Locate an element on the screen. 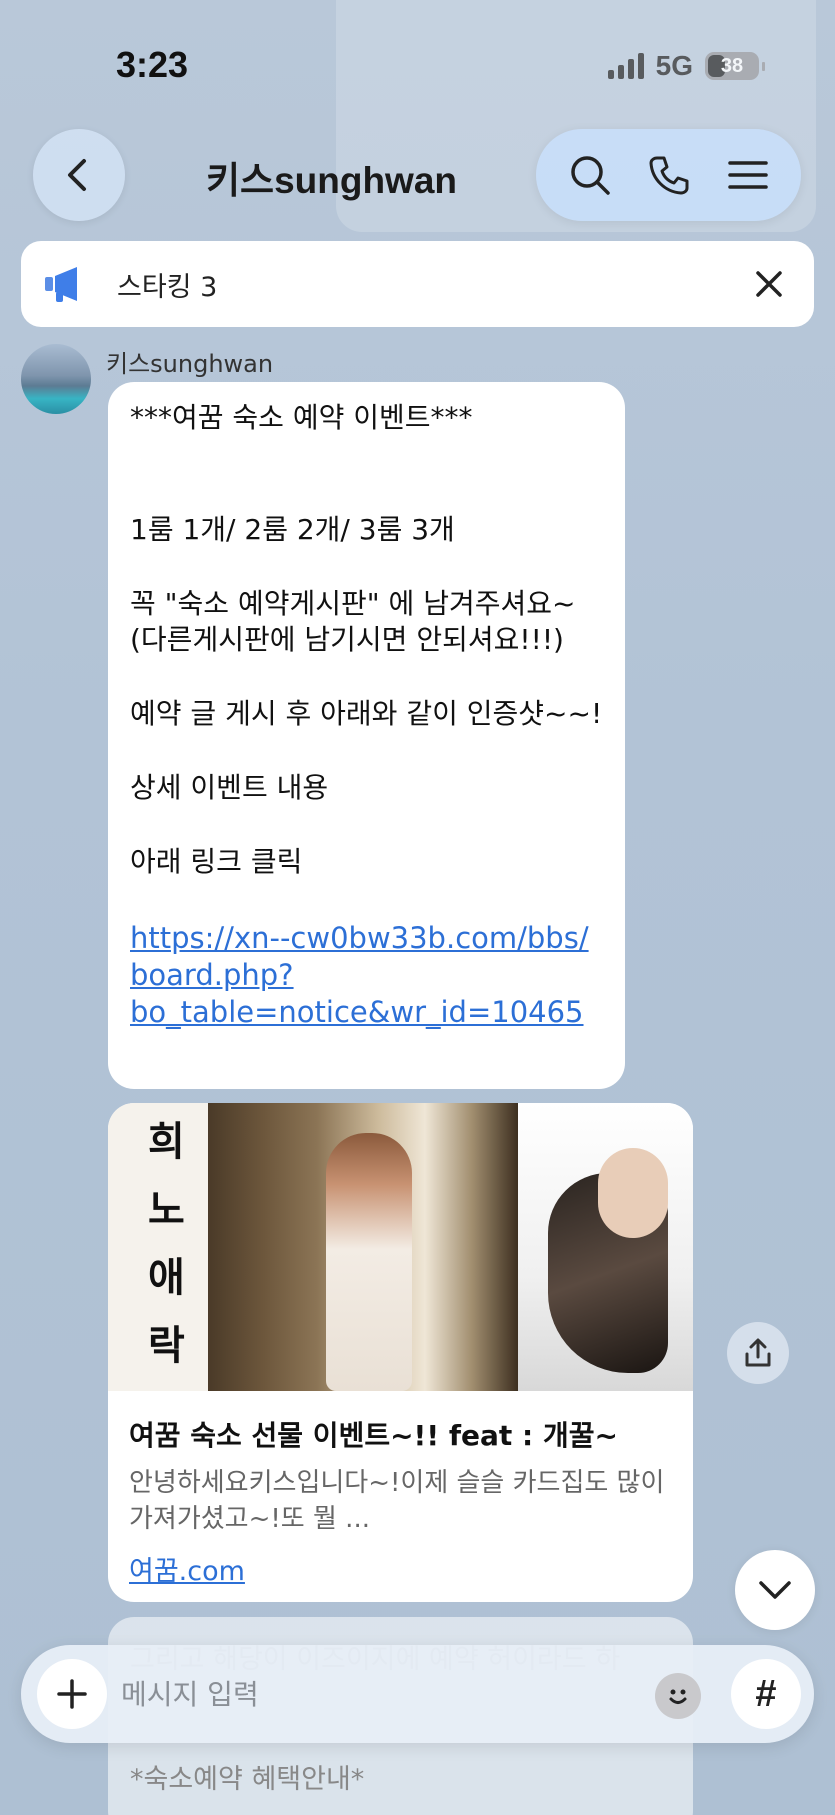 Image resolution: width=835 pixels, height=1815 pixels. message-line: 꼭 "숙소 예약게시판" 에 남겨주셔요~ is located at coordinates (353, 603).